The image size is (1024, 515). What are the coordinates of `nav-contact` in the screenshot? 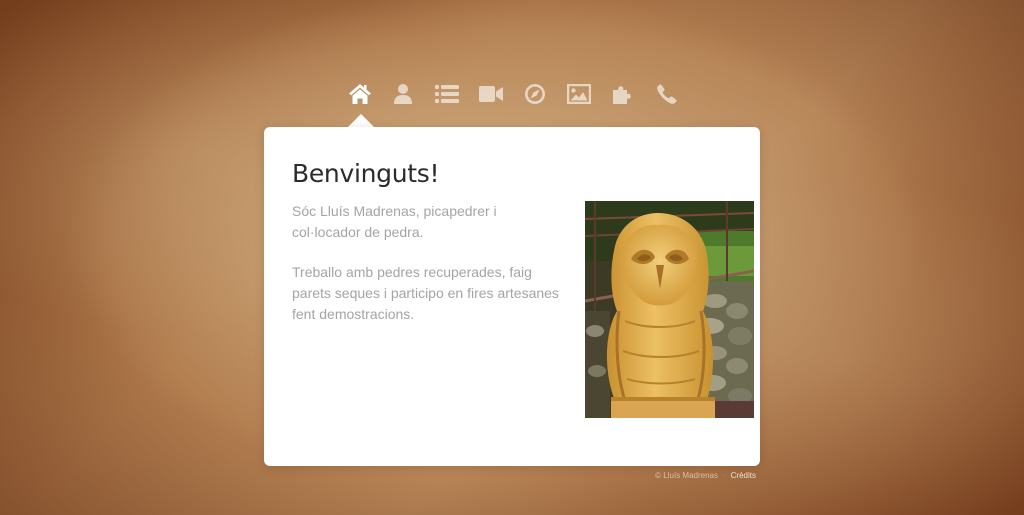 It's located at (667, 94).